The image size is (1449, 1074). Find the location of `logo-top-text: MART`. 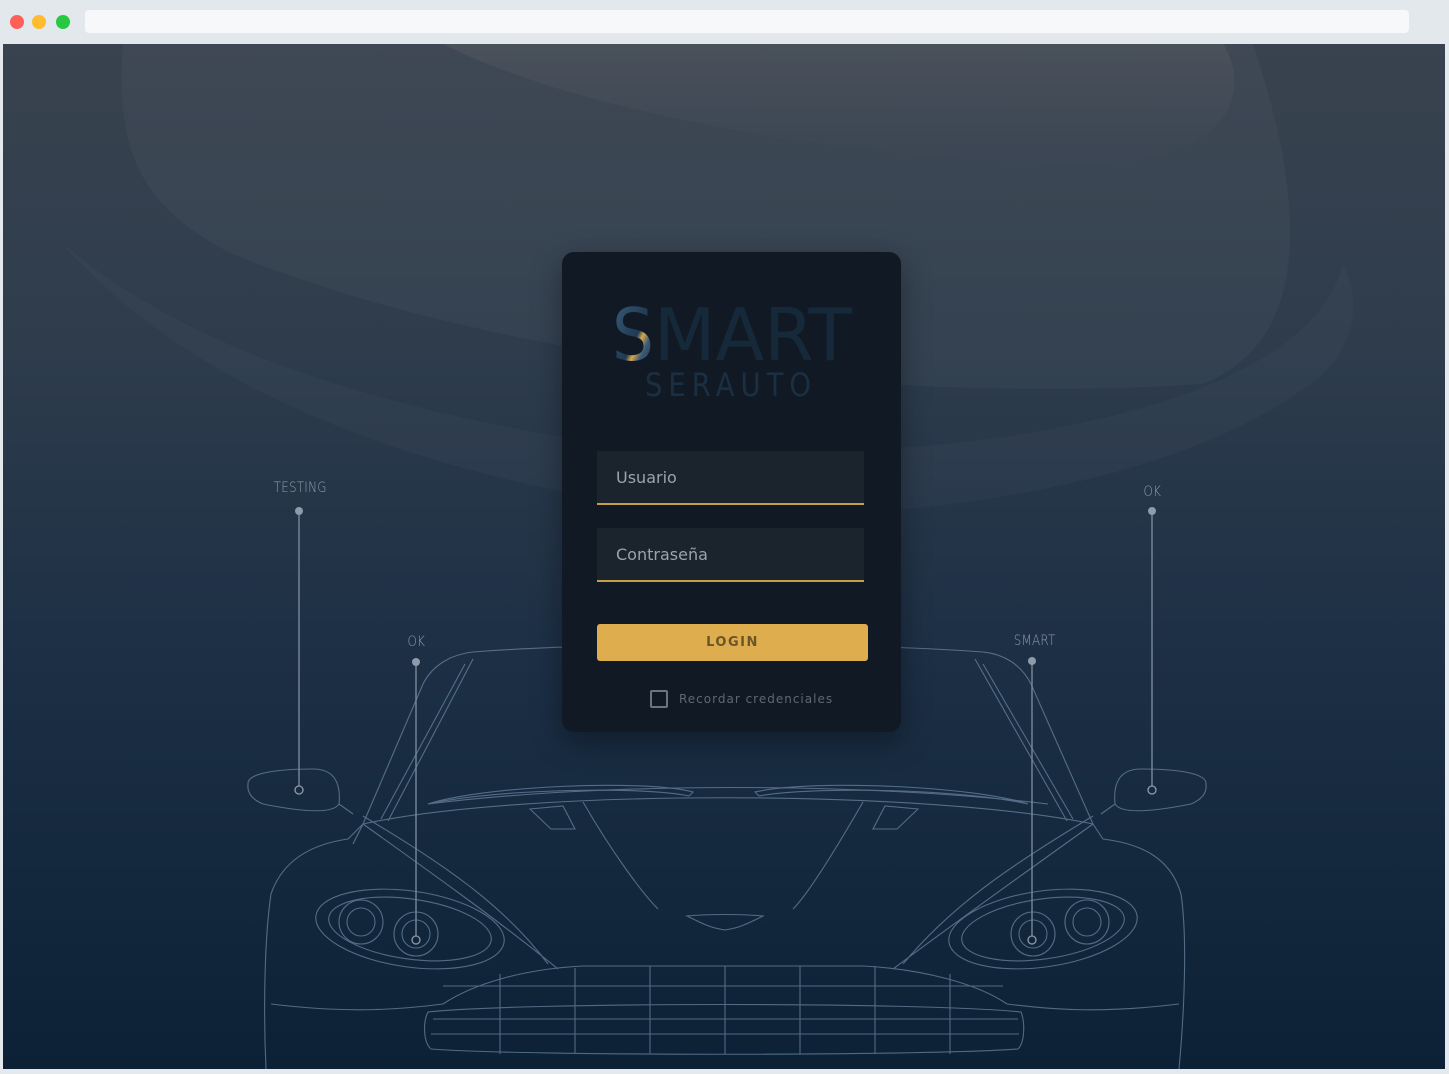

logo-top-text: MART is located at coordinates (753, 336).